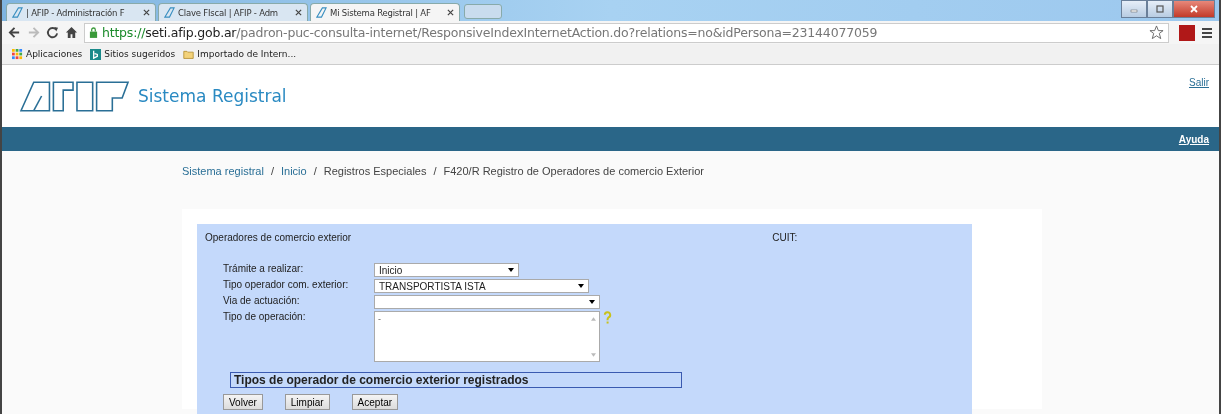 This screenshot has width=1221, height=414. Describe the element at coordinates (446, 270) in the screenshot. I see `dropdown: Inicio` at that location.